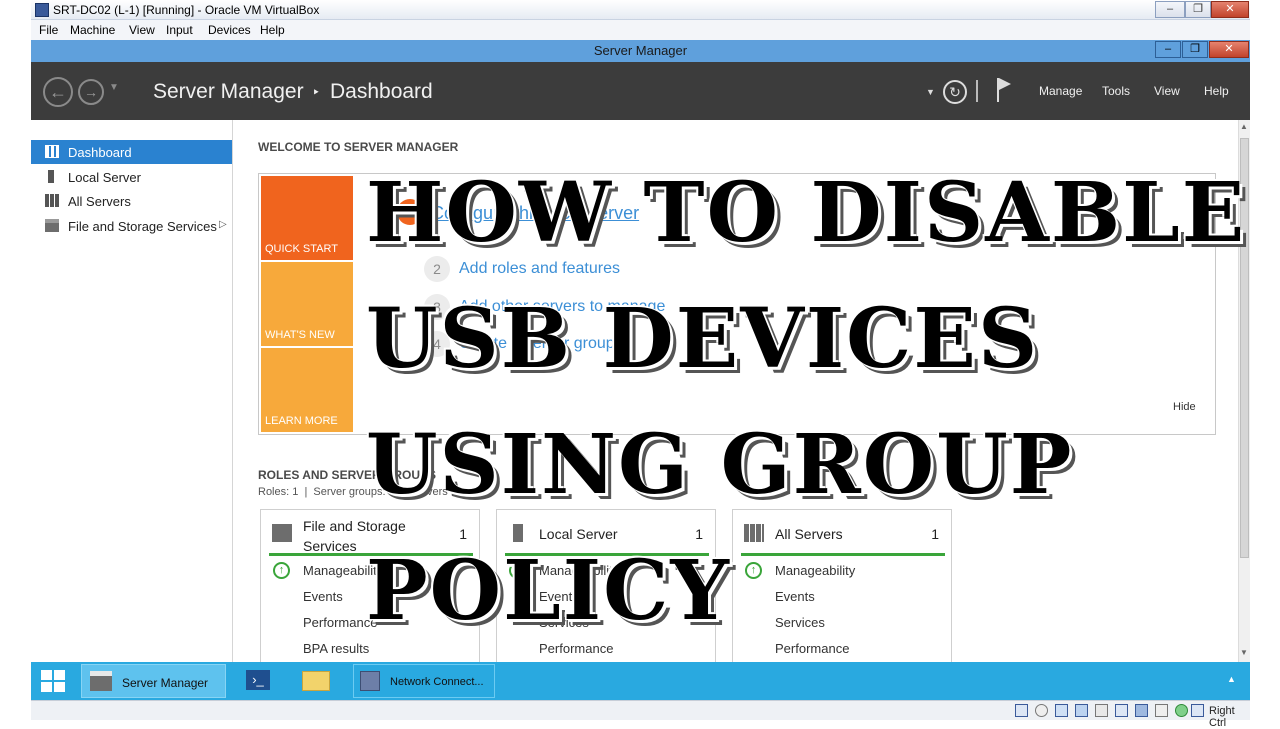  I want to click on scroll-up-icon: ▲, so click(1244, 126).